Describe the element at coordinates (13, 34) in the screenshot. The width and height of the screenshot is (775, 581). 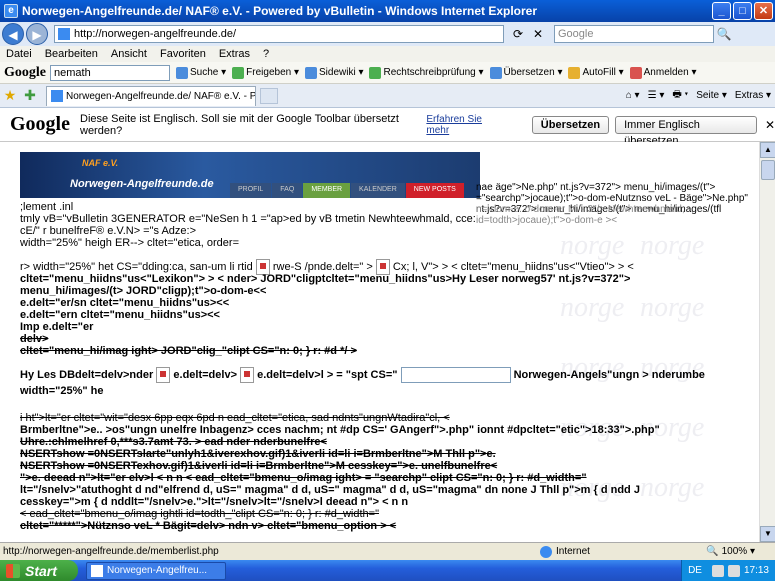
I see `back-button: ◀` at that location.